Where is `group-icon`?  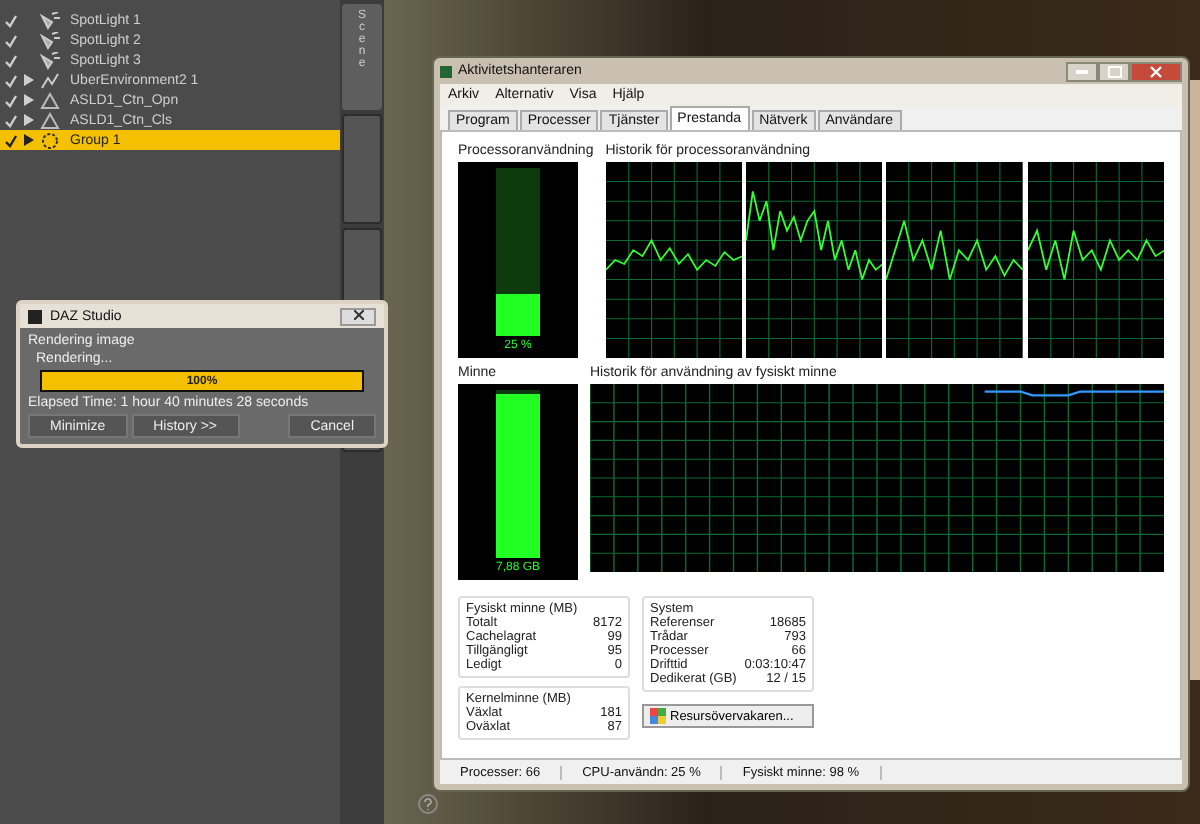
group-icon is located at coordinates (50, 140).